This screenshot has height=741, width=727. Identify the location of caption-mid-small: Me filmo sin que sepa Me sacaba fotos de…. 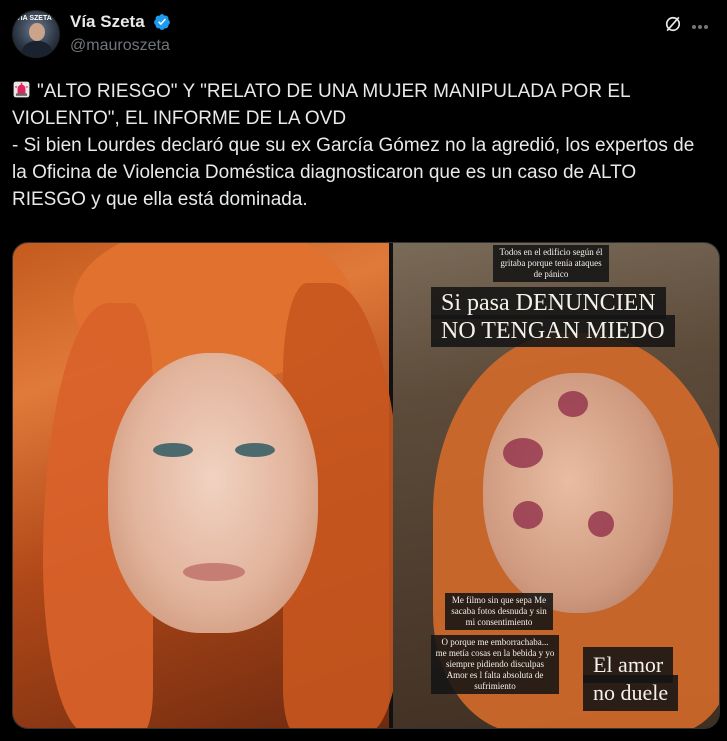
(499, 611).